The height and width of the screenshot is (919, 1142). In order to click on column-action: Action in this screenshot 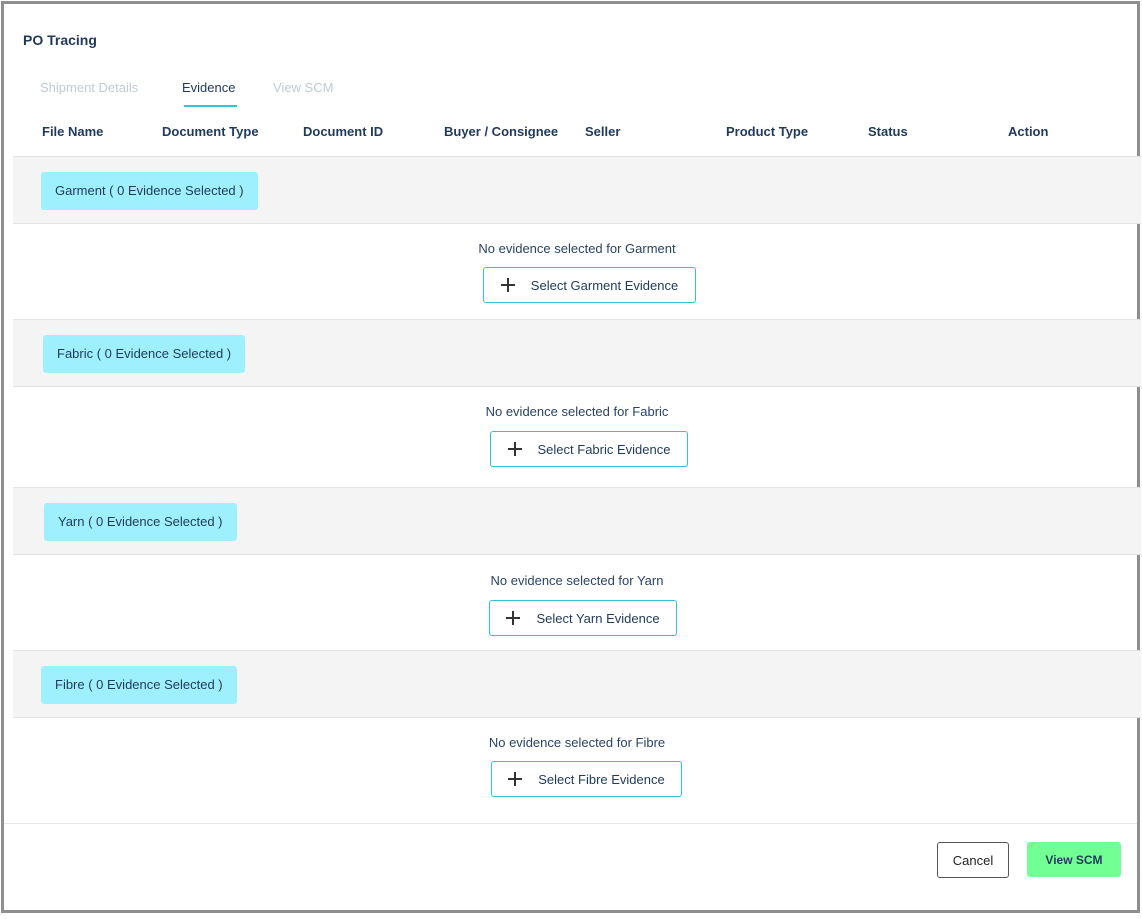, I will do `click(1028, 131)`.